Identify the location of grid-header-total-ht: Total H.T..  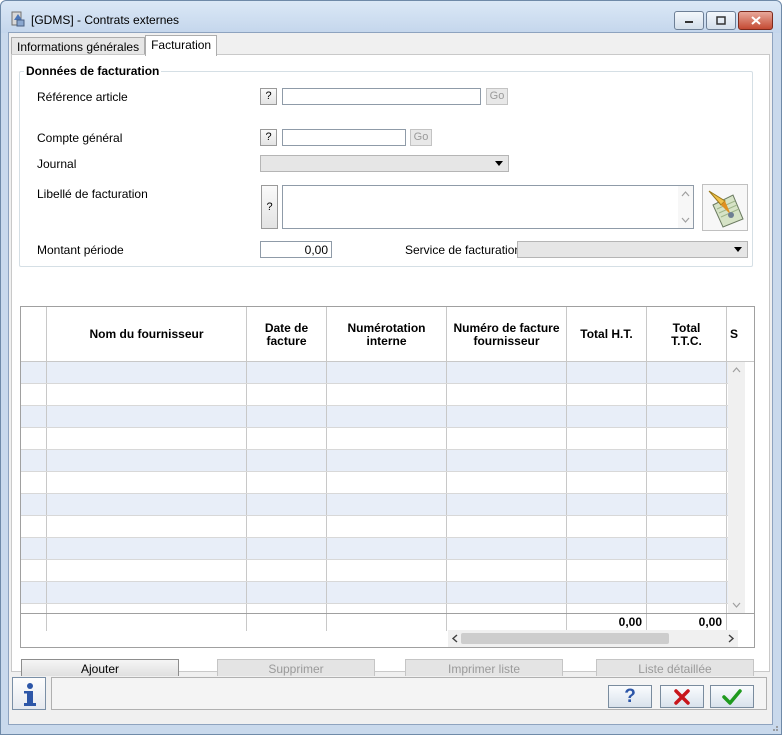
(607, 334).